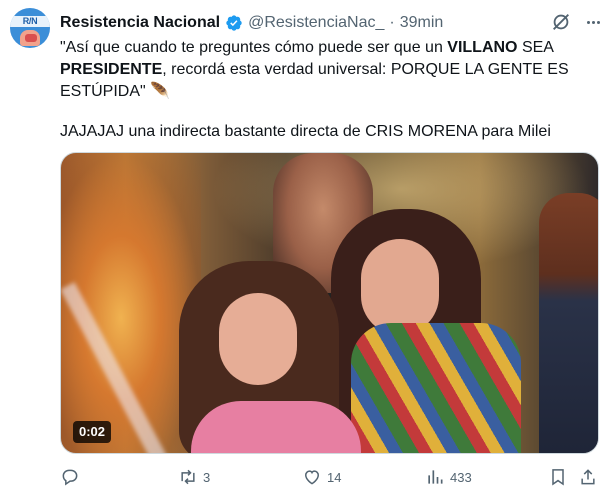 Image resolution: width=610 pixels, height=494 pixels. What do you see at coordinates (111, 69) in the screenshot?
I see `tweet-text-bold: PRESIDENTE` at bounding box center [111, 69].